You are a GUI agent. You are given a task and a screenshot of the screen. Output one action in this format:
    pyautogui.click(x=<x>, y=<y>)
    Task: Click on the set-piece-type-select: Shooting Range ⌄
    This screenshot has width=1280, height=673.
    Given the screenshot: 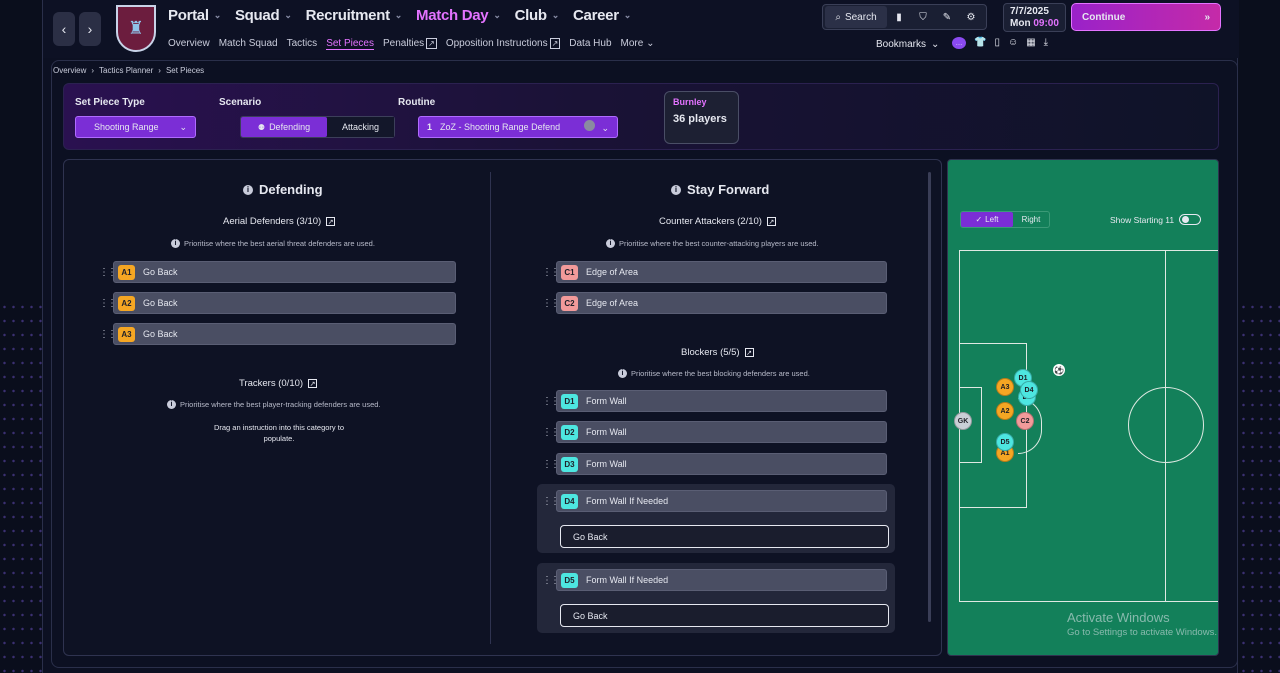 What is the action you would take?
    pyautogui.click(x=135, y=127)
    